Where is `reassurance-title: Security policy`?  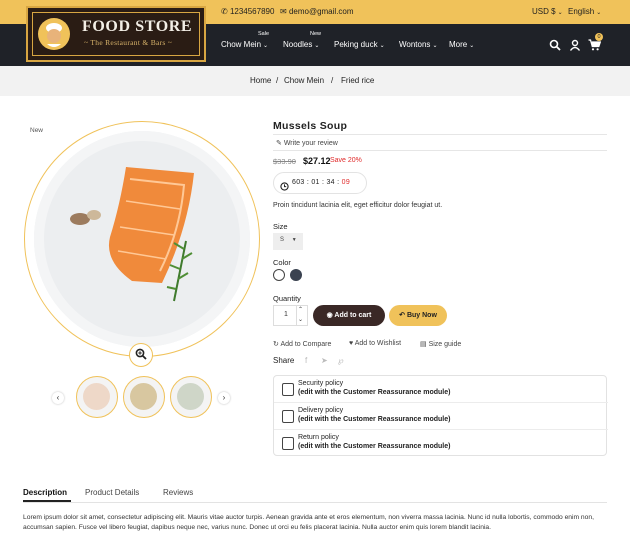
reassurance-title: Security policy is located at coordinates (321, 383).